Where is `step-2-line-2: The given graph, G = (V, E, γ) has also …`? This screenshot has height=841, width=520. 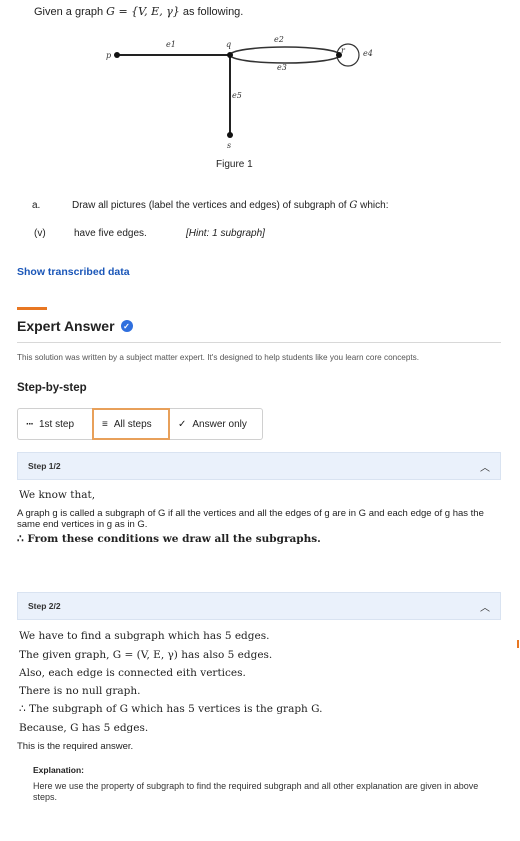 step-2-line-2: The given graph, G = (V, E, γ) has also … is located at coordinates (146, 655).